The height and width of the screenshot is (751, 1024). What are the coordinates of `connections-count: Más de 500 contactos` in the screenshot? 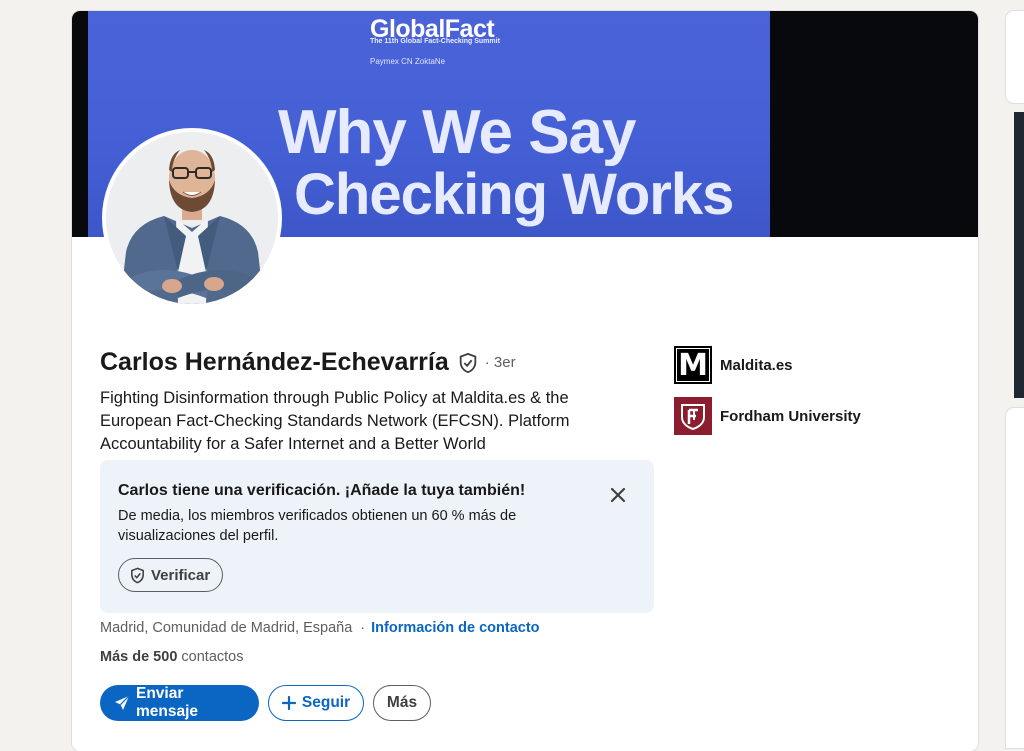 It's located at (172, 657).